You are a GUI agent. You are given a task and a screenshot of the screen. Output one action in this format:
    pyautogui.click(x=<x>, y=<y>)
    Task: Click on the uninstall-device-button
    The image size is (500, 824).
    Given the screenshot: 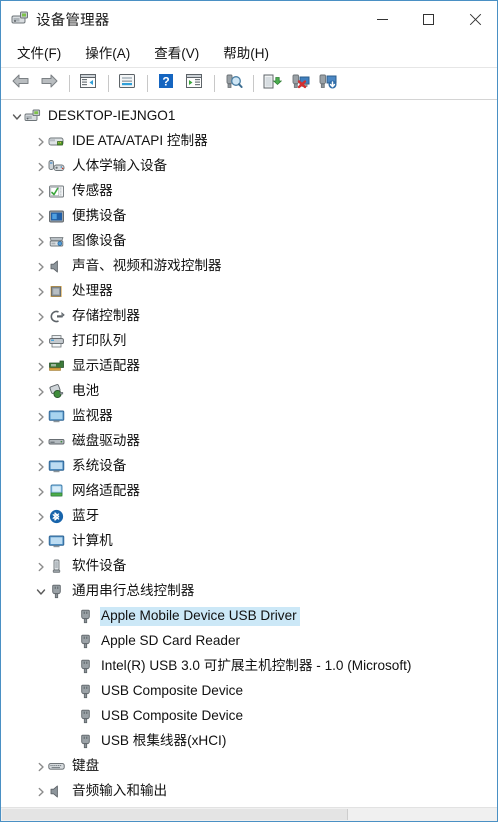 What is the action you would take?
    pyautogui.click(x=328, y=83)
    